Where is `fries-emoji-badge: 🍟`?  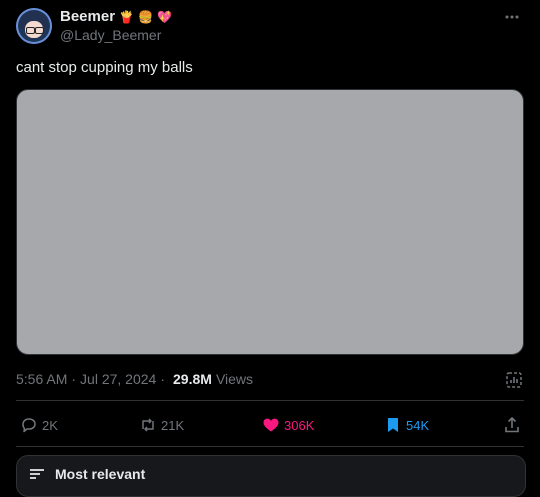 fries-emoji-badge: 🍟 is located at coordinates (126, 16).